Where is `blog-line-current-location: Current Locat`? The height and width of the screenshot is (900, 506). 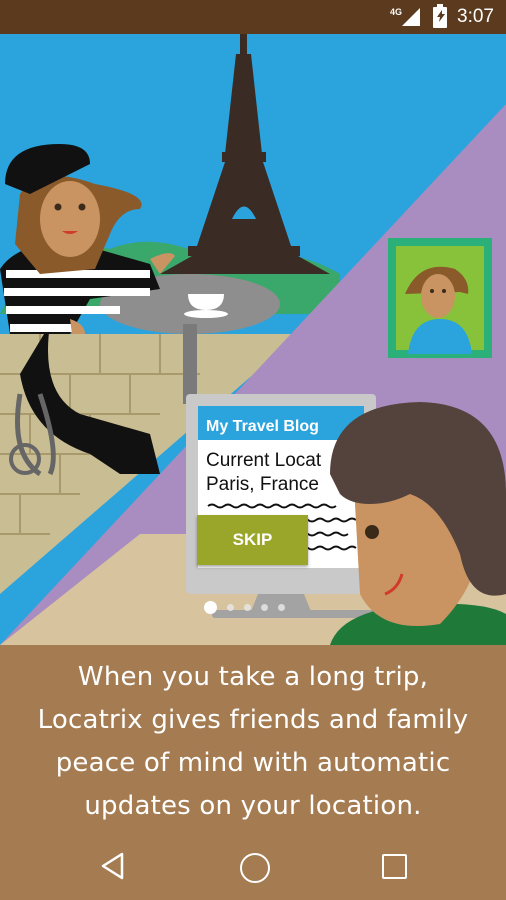 blog-line-current-location: Current Locat is located at coordinates (264, 460).